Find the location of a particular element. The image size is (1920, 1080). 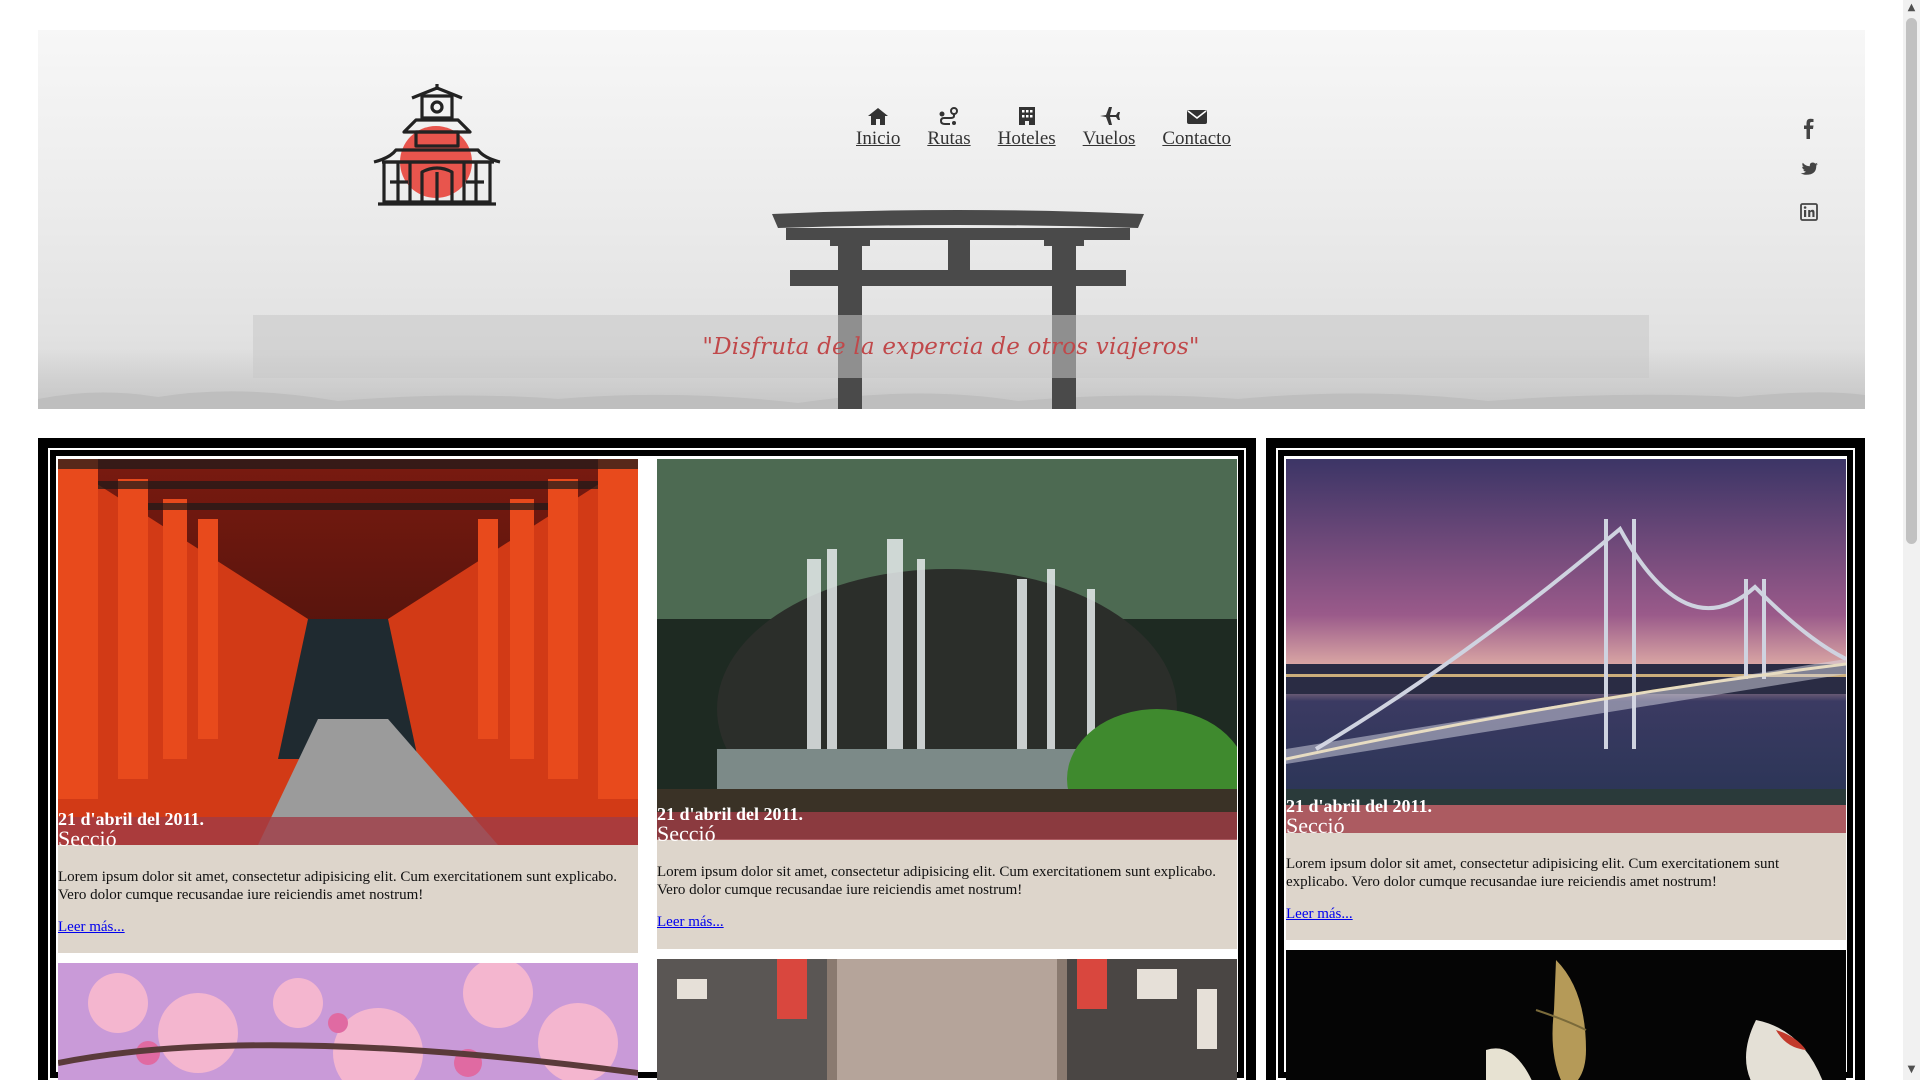

koi-fish-image is located at coordinates (1566, 1015).